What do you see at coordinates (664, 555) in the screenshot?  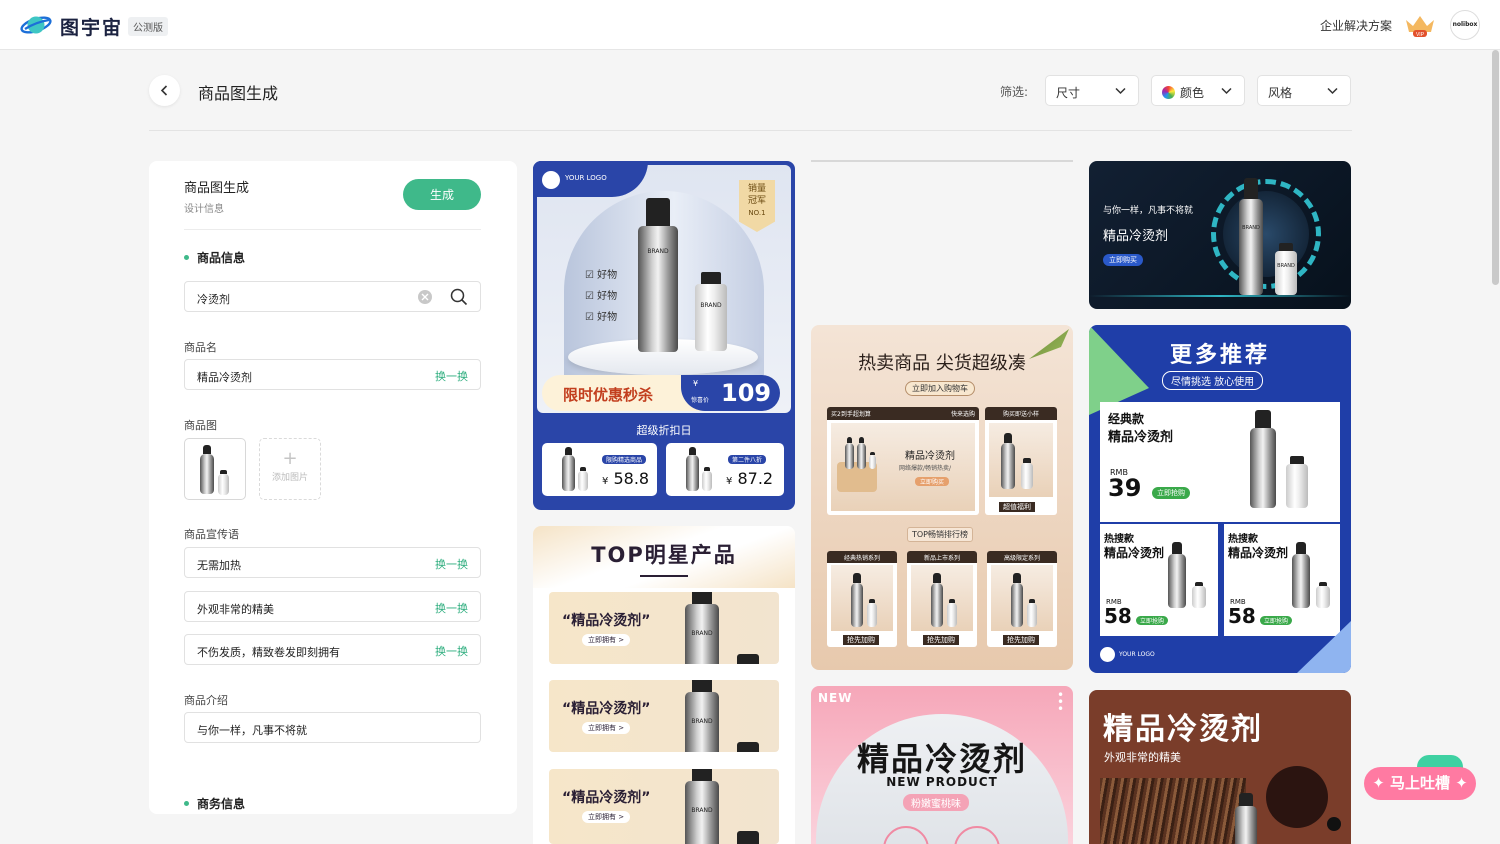 I see `card-title: TOP明星产品` at bounding box center [664, 555].